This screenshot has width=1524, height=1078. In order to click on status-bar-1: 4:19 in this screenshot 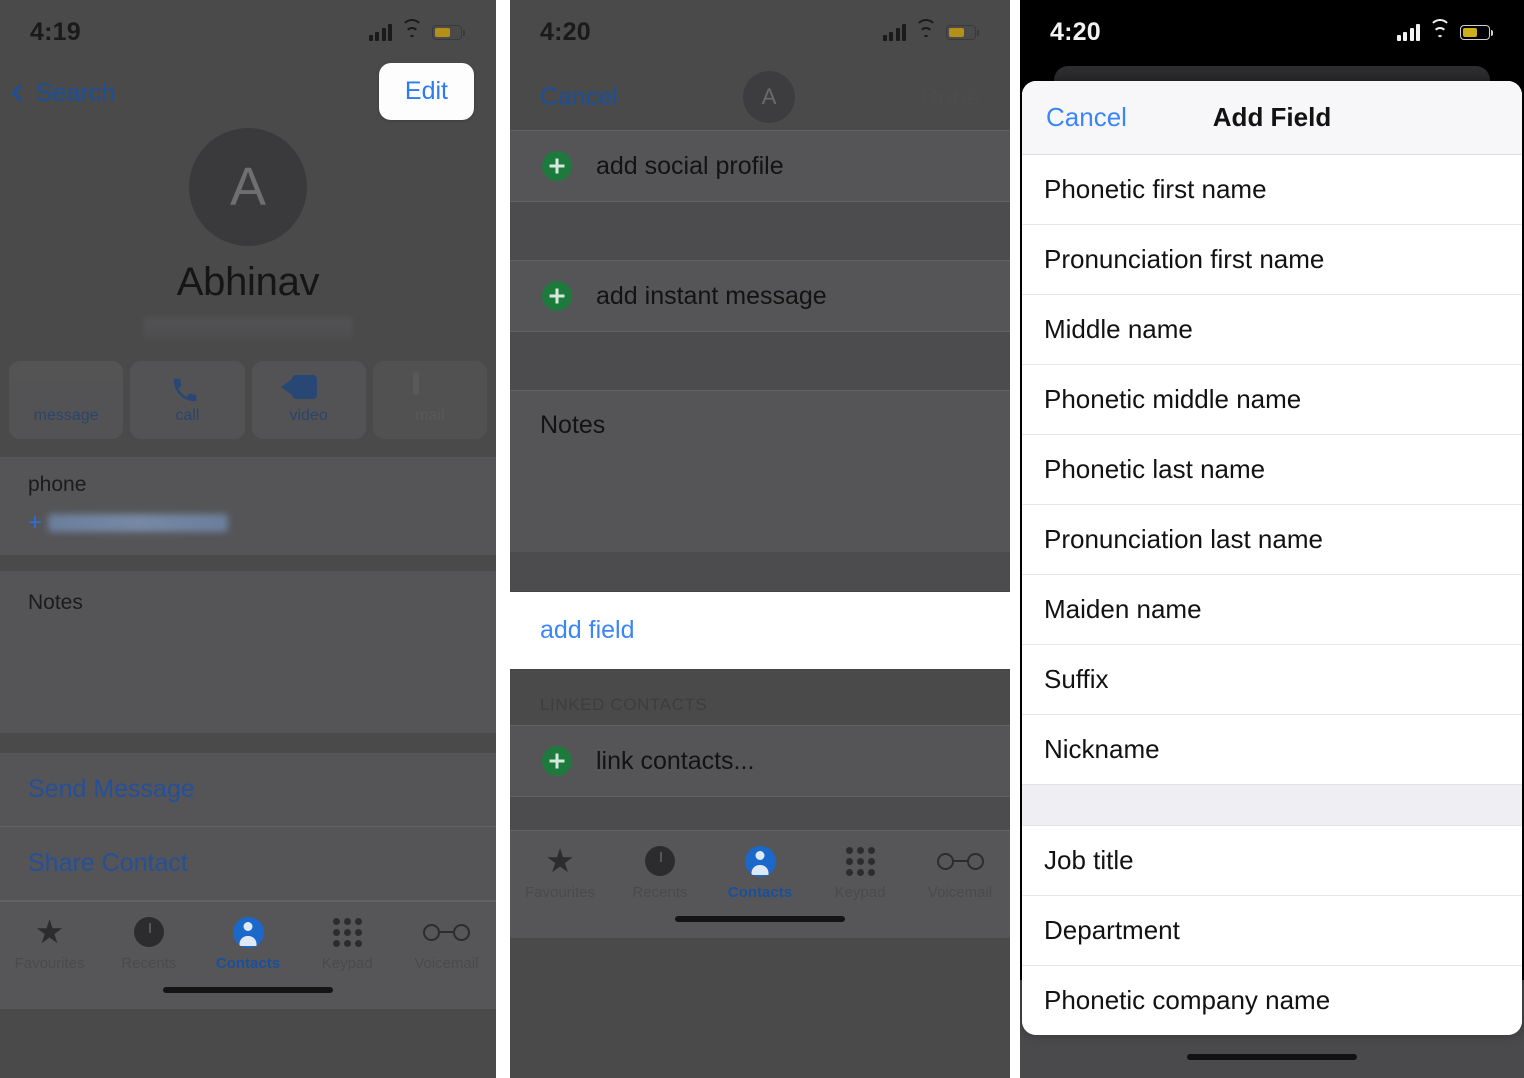, I will do `click(248, 32)`.